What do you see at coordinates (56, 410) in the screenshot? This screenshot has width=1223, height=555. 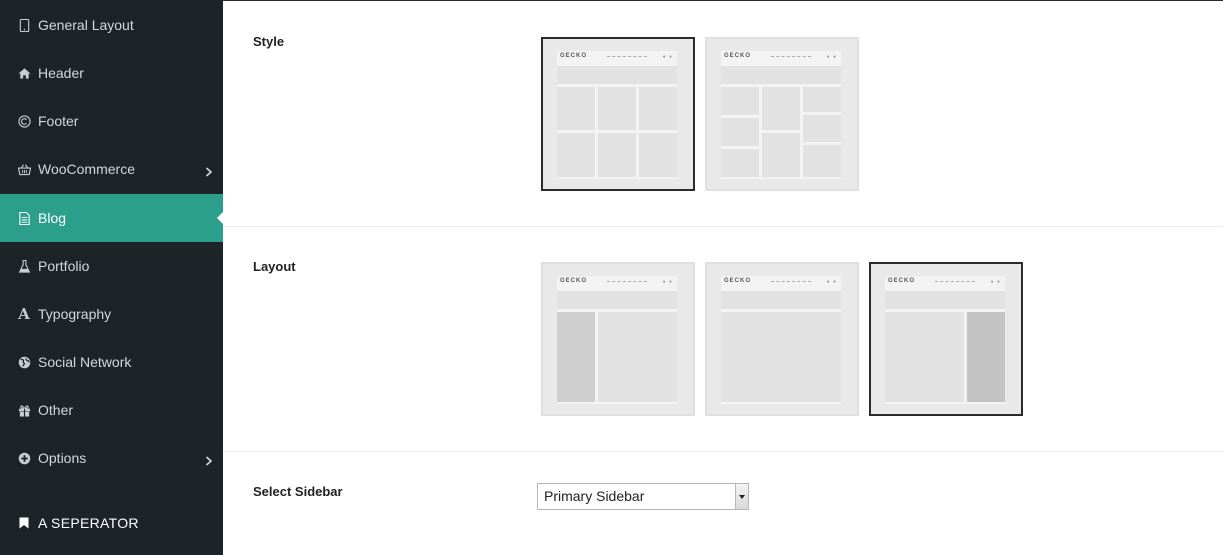 I see `sidebar-item-label: Other` at bounding box center [56, 410].